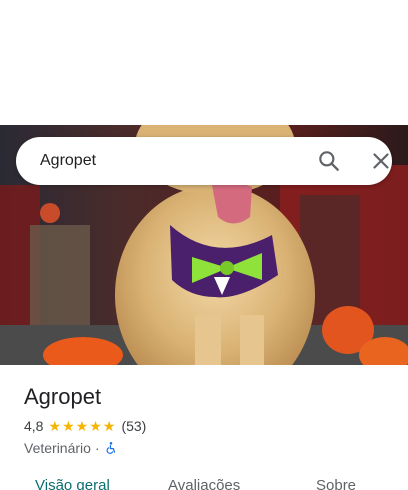  I want to click on place-category: Veterinário, so click(57, 448).